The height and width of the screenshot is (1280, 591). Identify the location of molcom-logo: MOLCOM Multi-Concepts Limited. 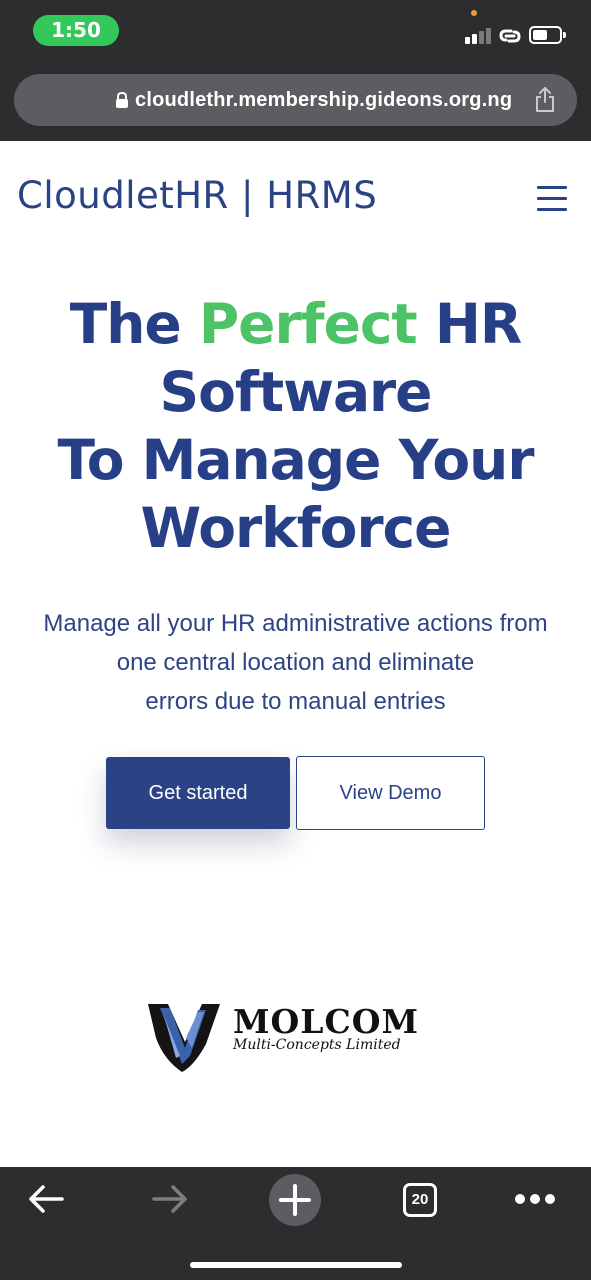
(296, 1036).